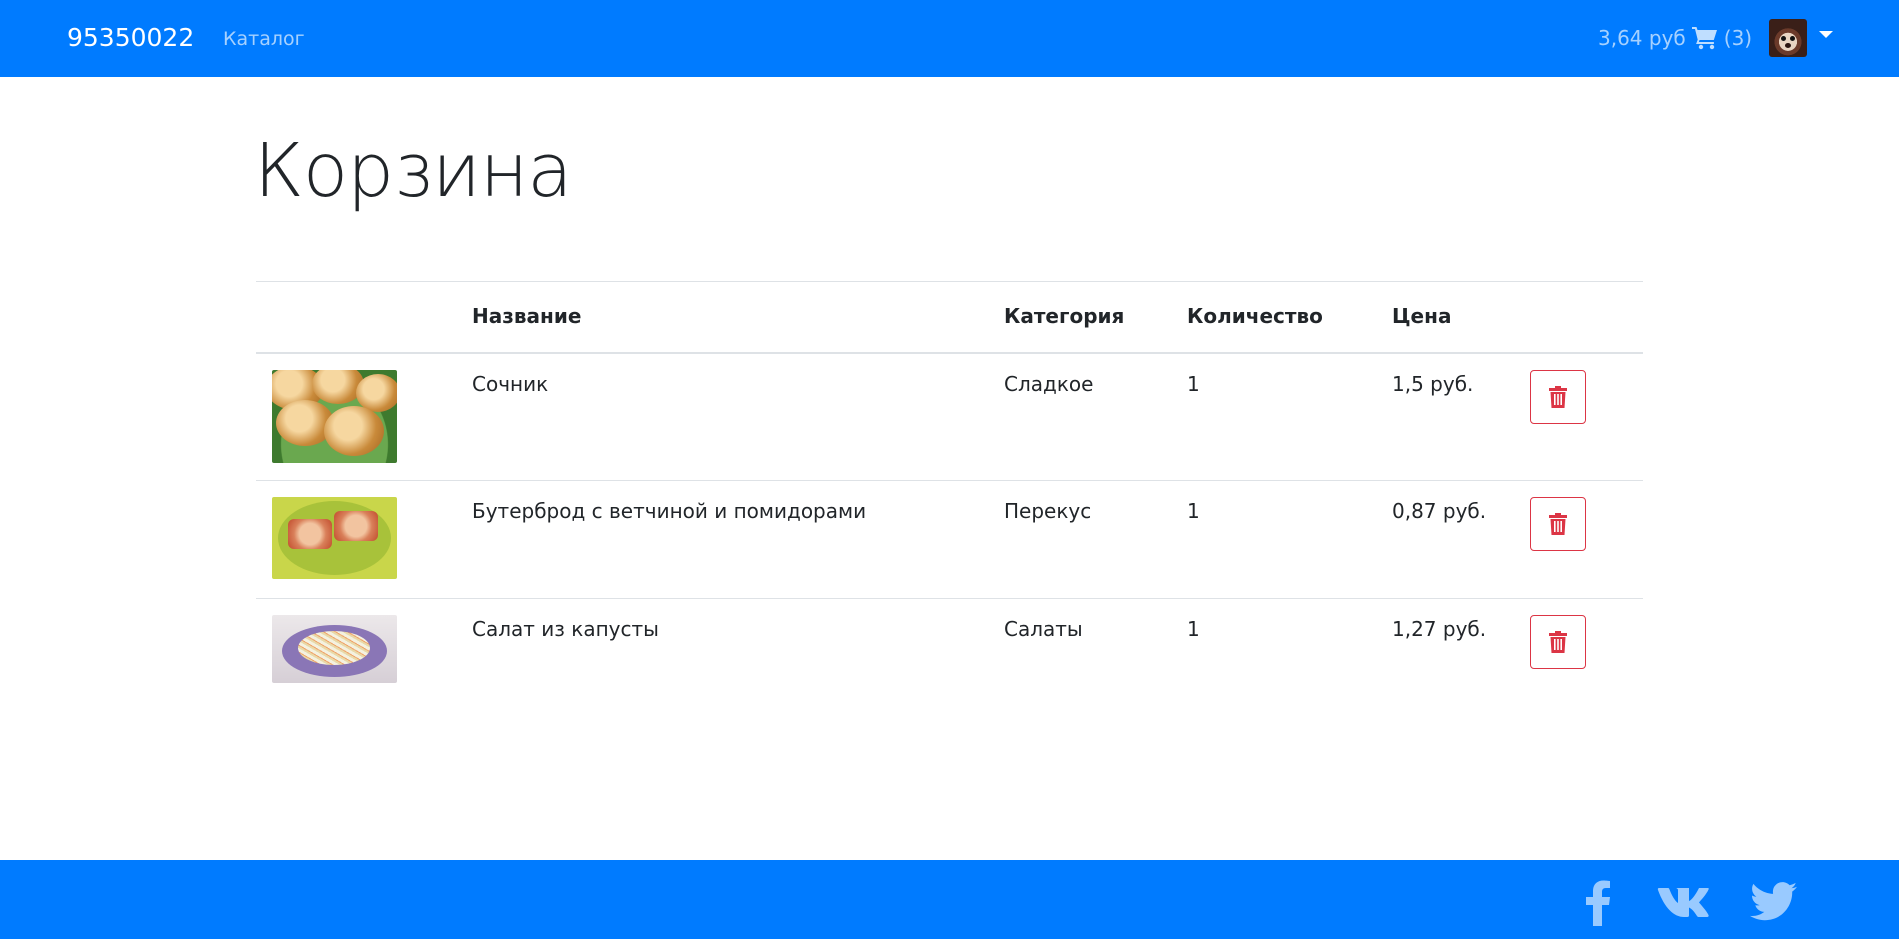 This screenshot has width=1899, height=939. Describe the element at coordinates (356, 317) in the screenshot. I see `header-image` at that location.